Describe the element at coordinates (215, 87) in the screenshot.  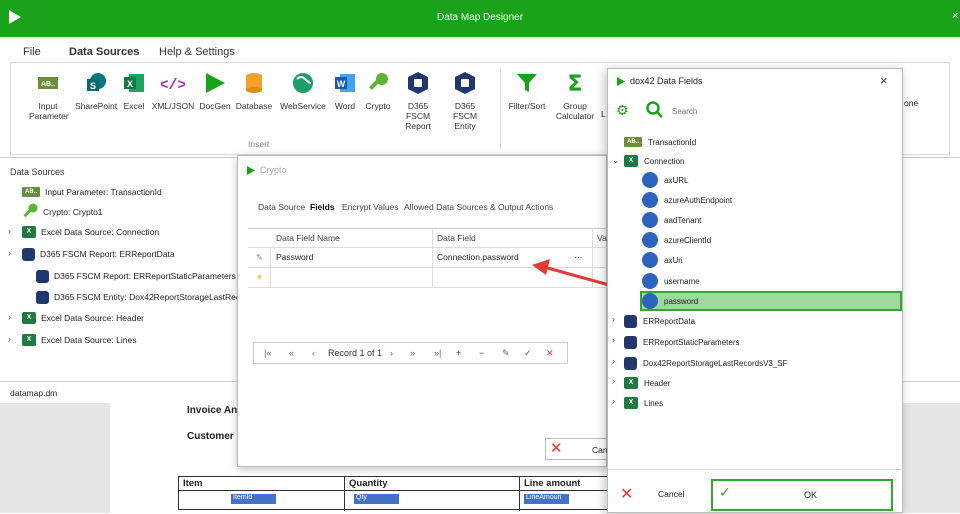
I see `ribbon-docgen-button: DocGen` at that location.